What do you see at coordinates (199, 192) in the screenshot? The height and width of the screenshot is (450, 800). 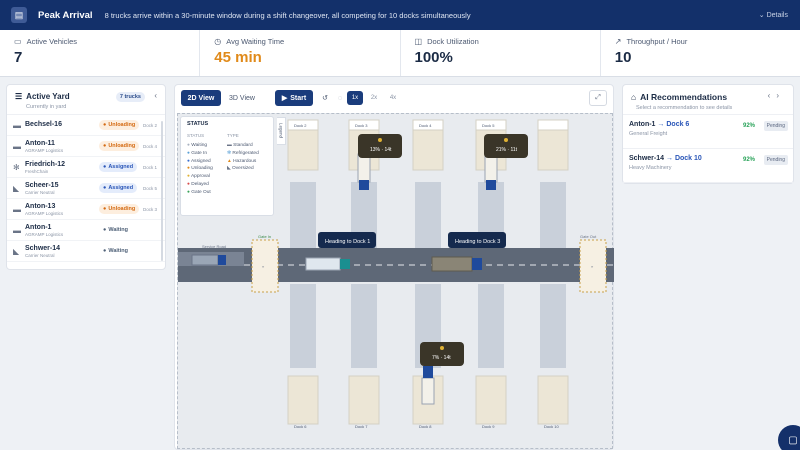 I see `legend-item: ● Gate Out` at bounding box center [199, 192].